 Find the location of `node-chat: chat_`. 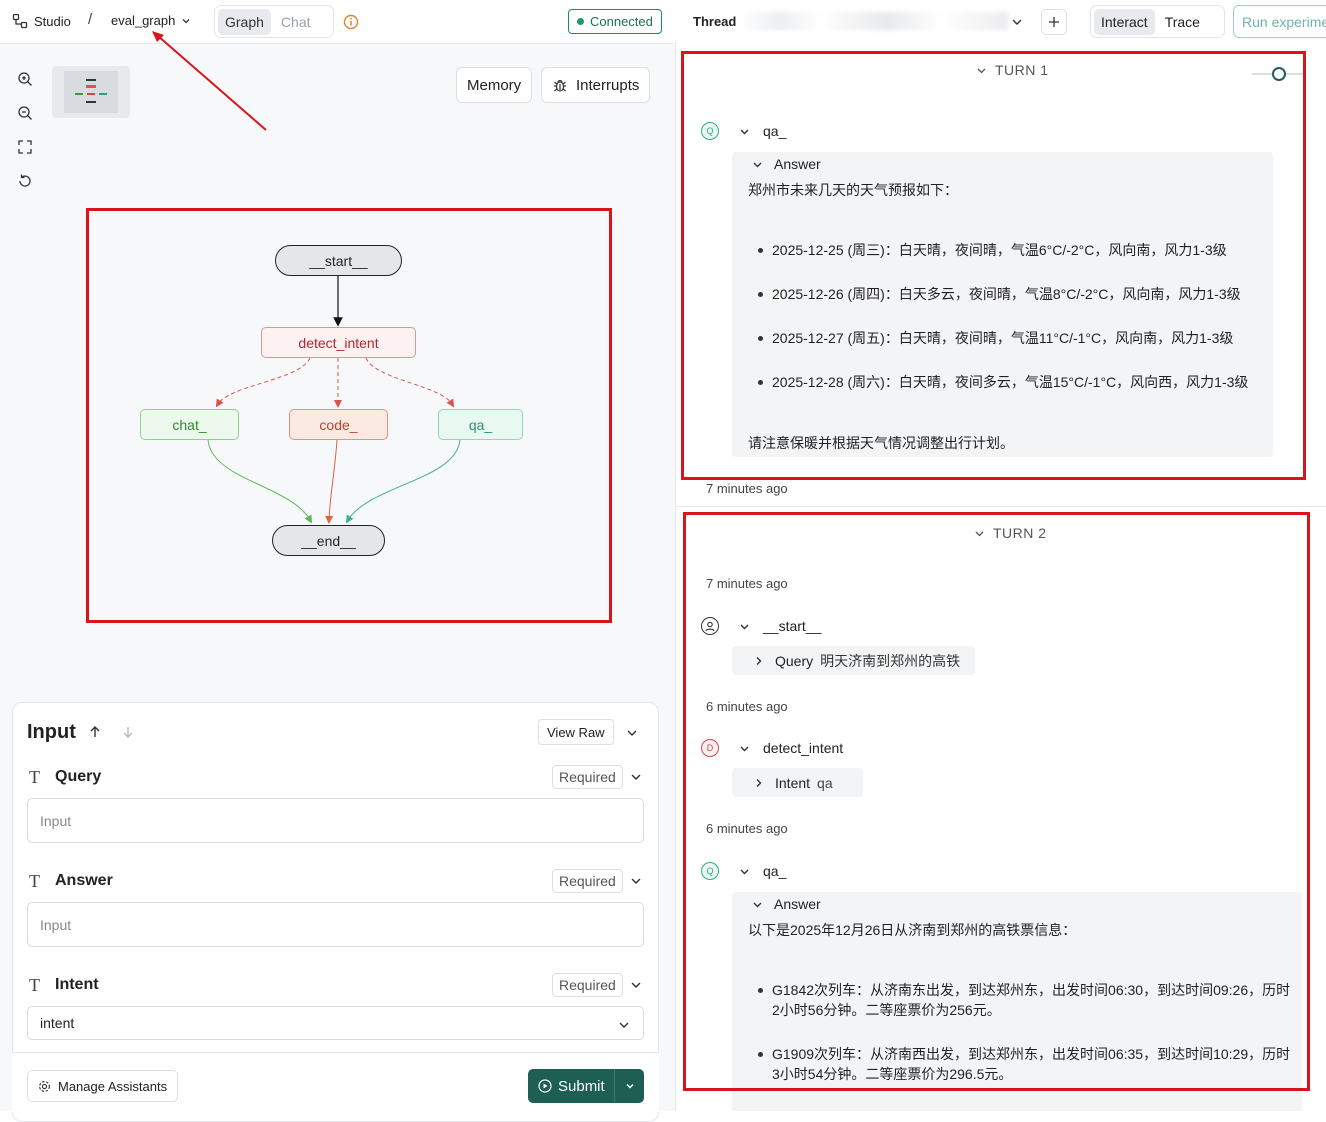

node-chat: chat_ is located at coordinates (189, 424).